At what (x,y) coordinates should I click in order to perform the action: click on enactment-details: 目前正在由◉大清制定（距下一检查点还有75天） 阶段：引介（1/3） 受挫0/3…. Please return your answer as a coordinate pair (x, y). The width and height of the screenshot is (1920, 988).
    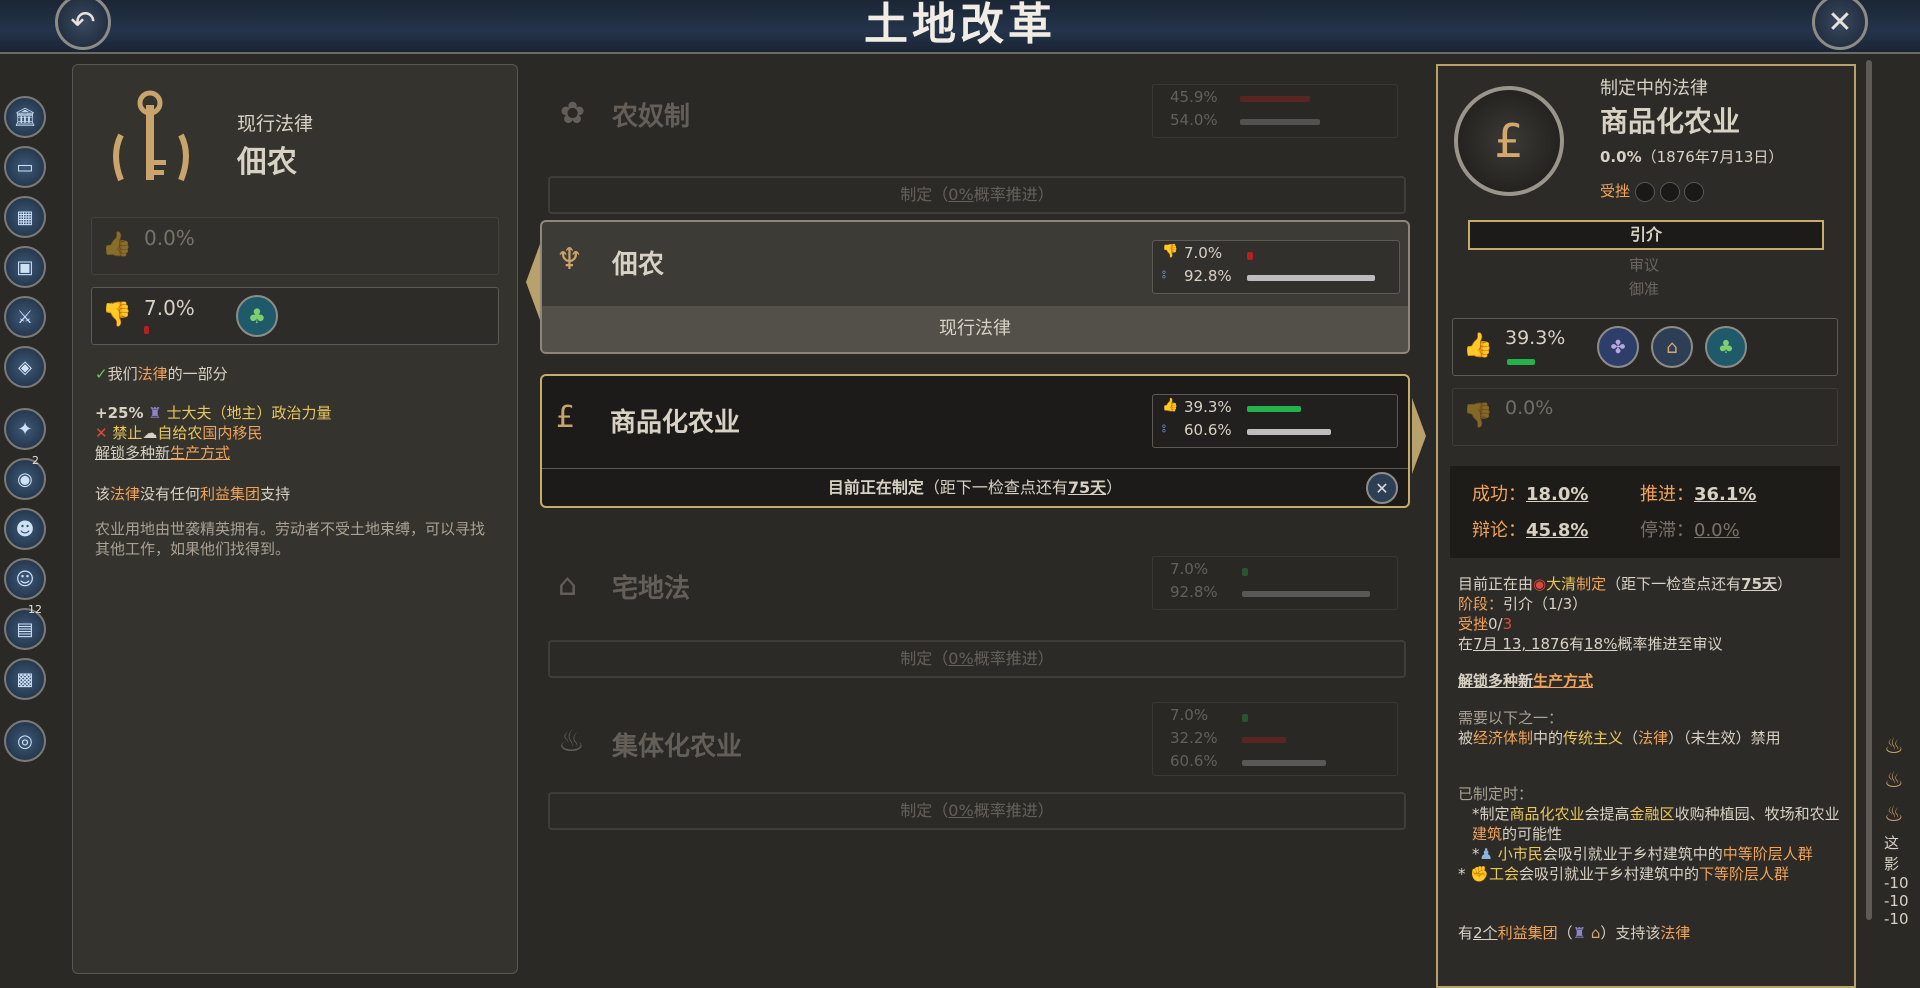
    Looking at the image, I should click on (1625, 614).